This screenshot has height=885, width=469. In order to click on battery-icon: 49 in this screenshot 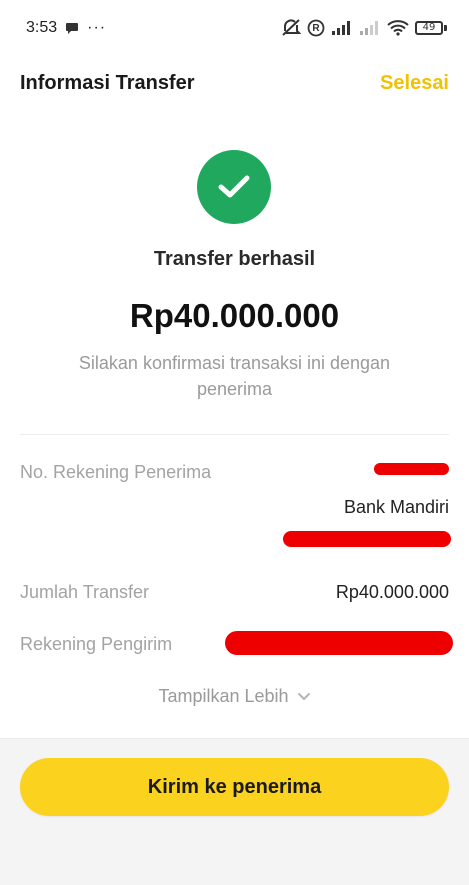, I will do `click(431, 28)`.